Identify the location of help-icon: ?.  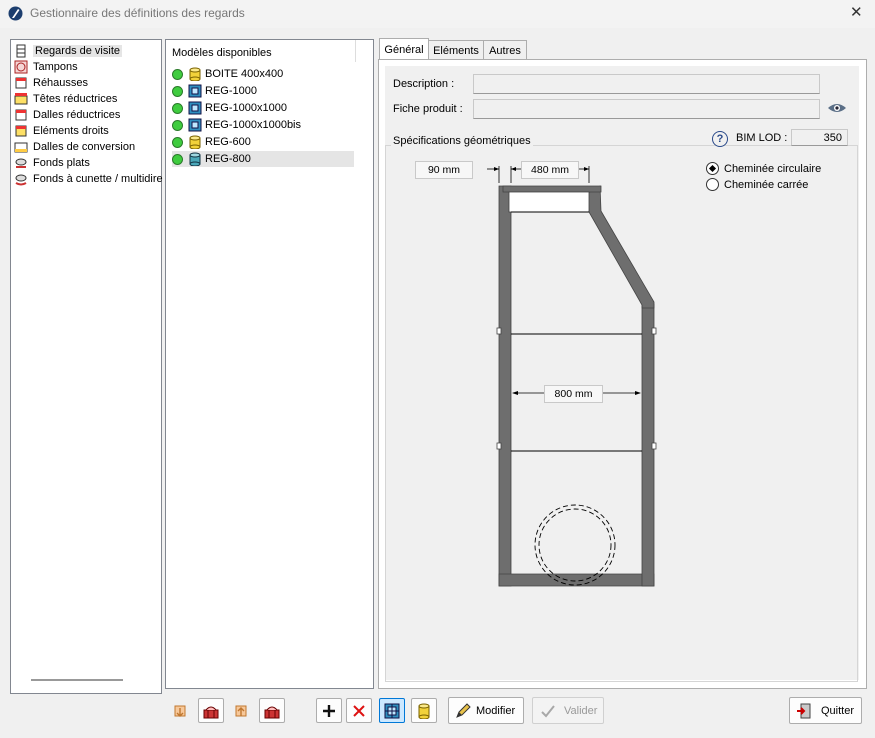
(720, 139).